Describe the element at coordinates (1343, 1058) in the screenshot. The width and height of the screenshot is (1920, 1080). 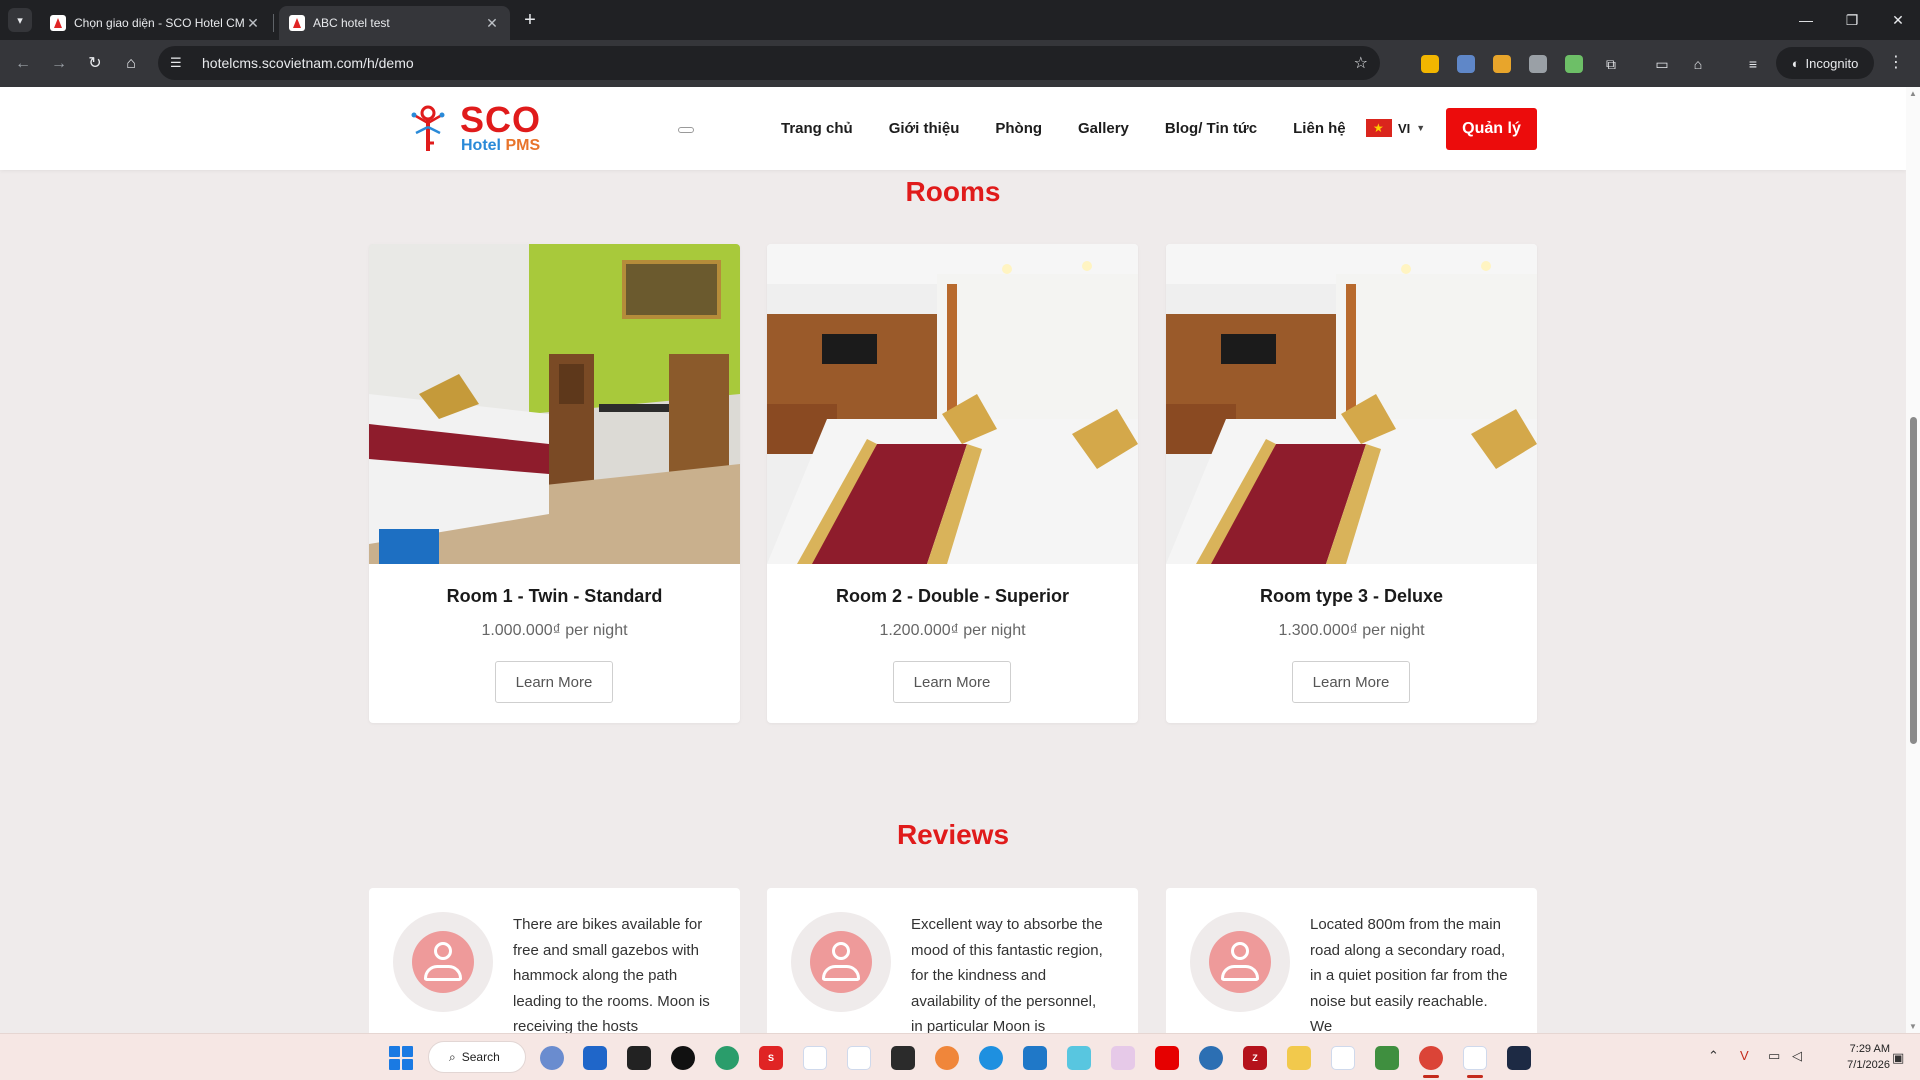
I see `zalo-pc-app-icon` at that location.